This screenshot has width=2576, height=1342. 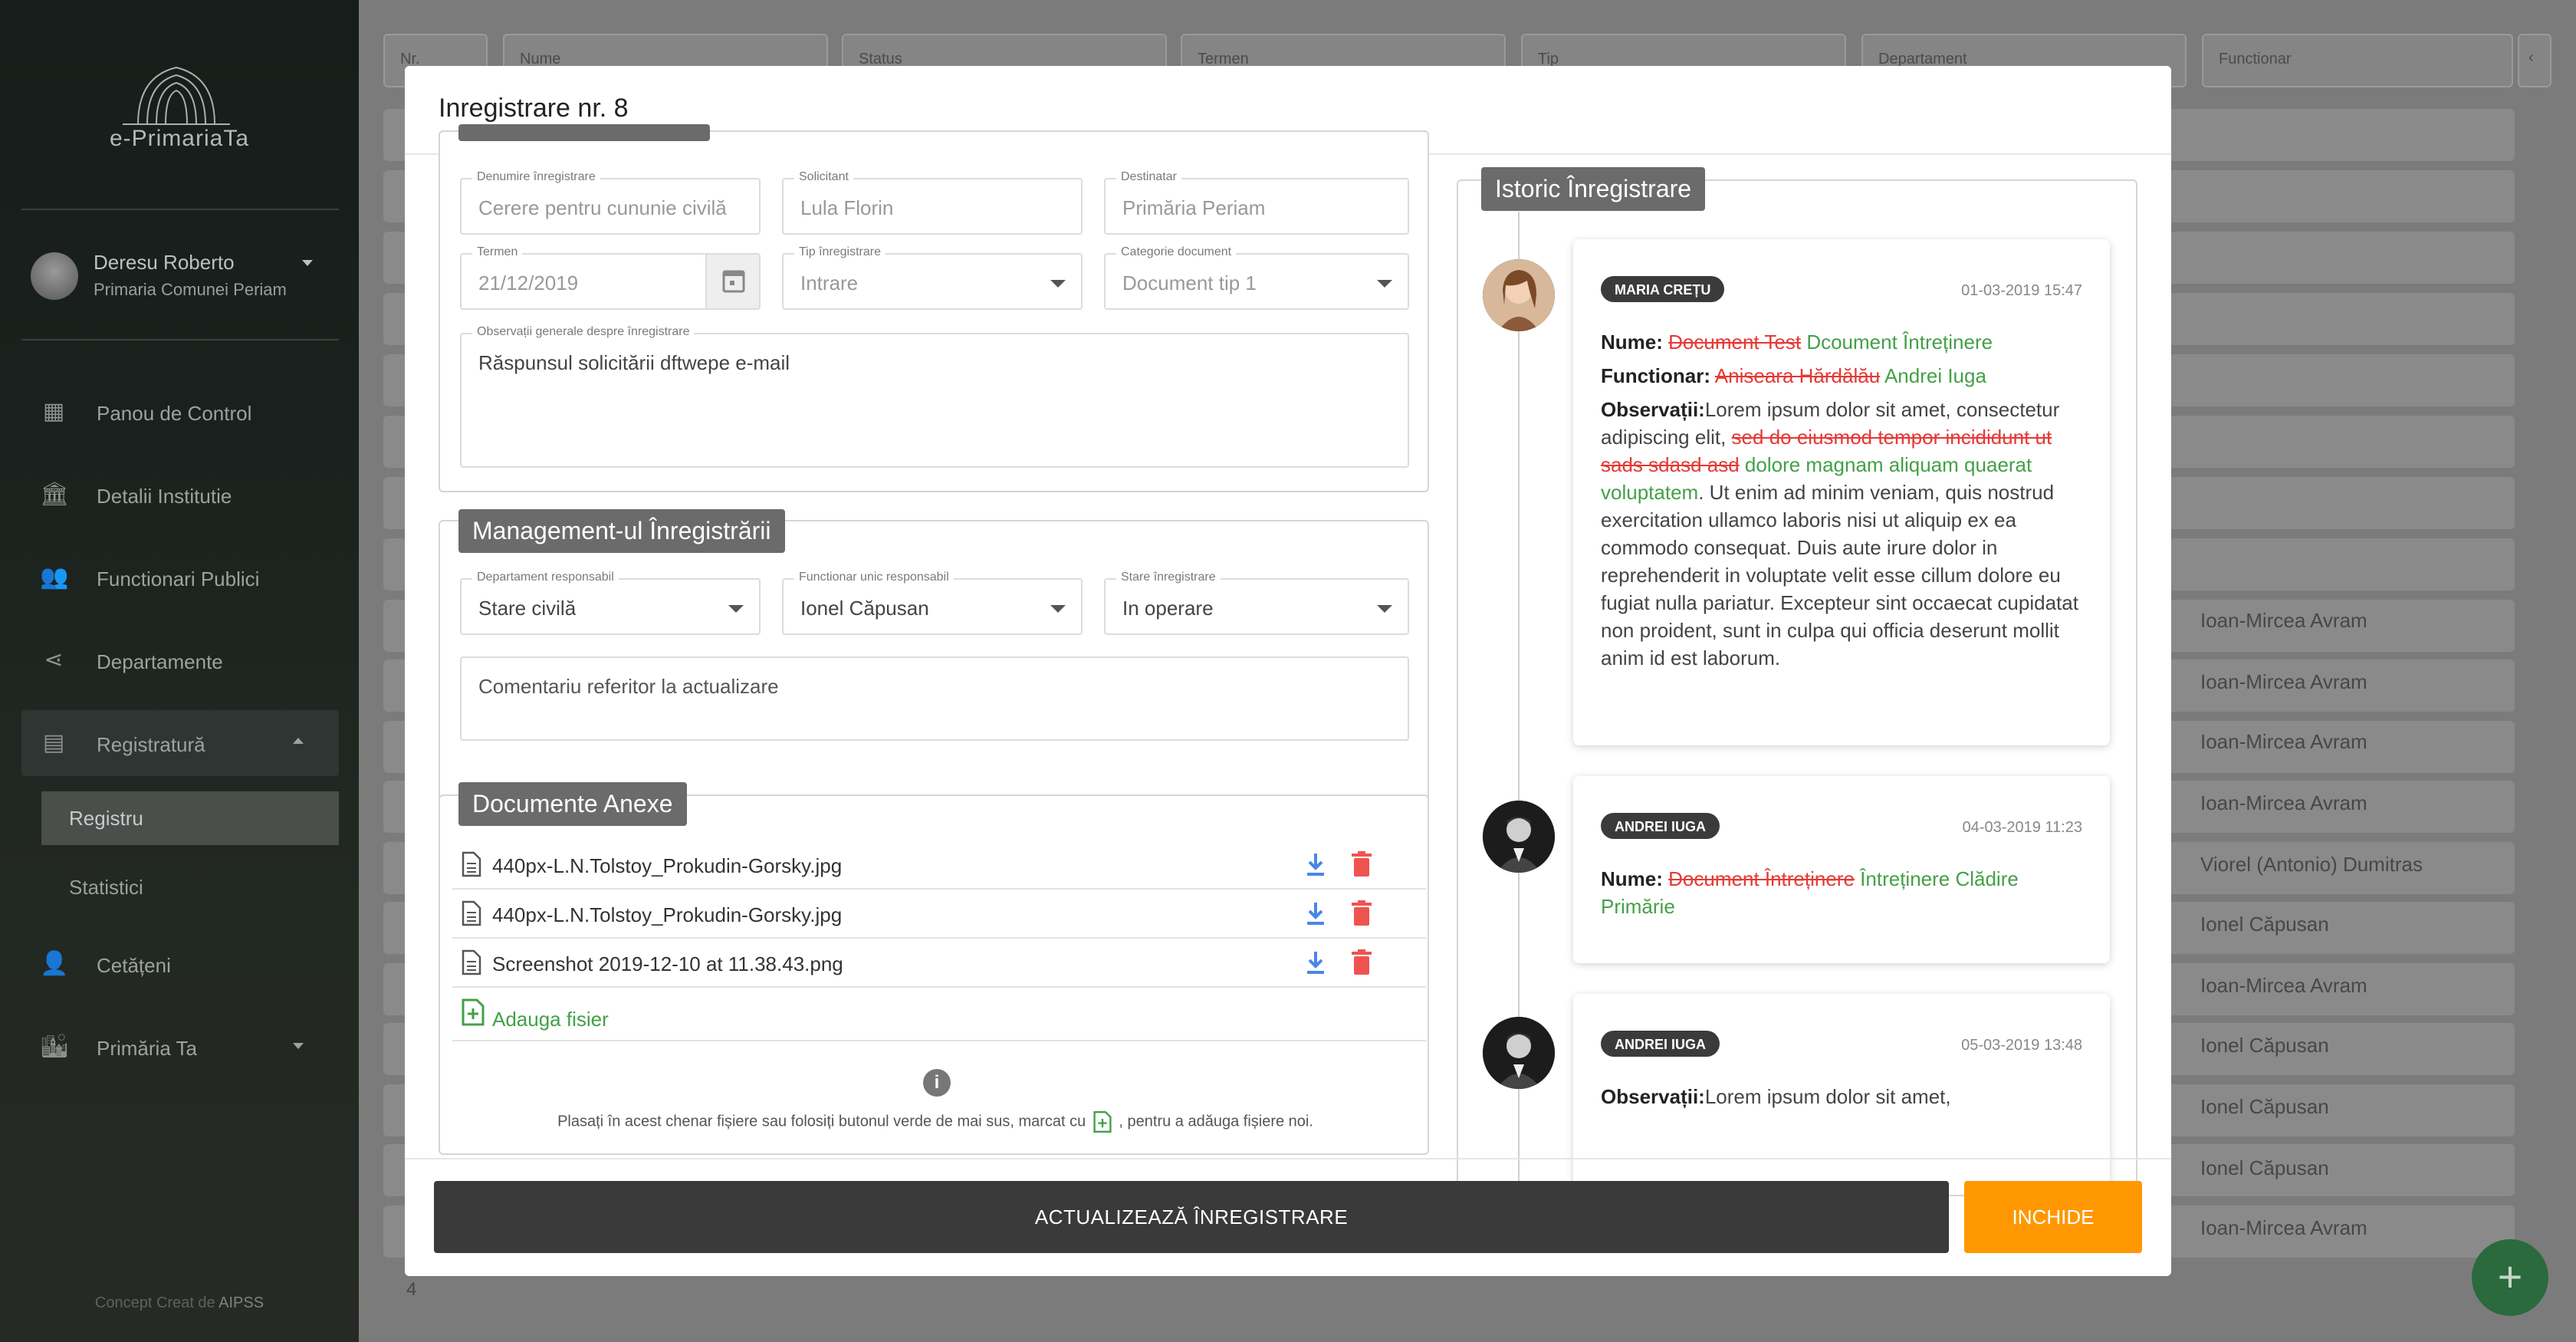 I want to click on add-file-button: Adauga fisier, so click(x=939, y=1014).